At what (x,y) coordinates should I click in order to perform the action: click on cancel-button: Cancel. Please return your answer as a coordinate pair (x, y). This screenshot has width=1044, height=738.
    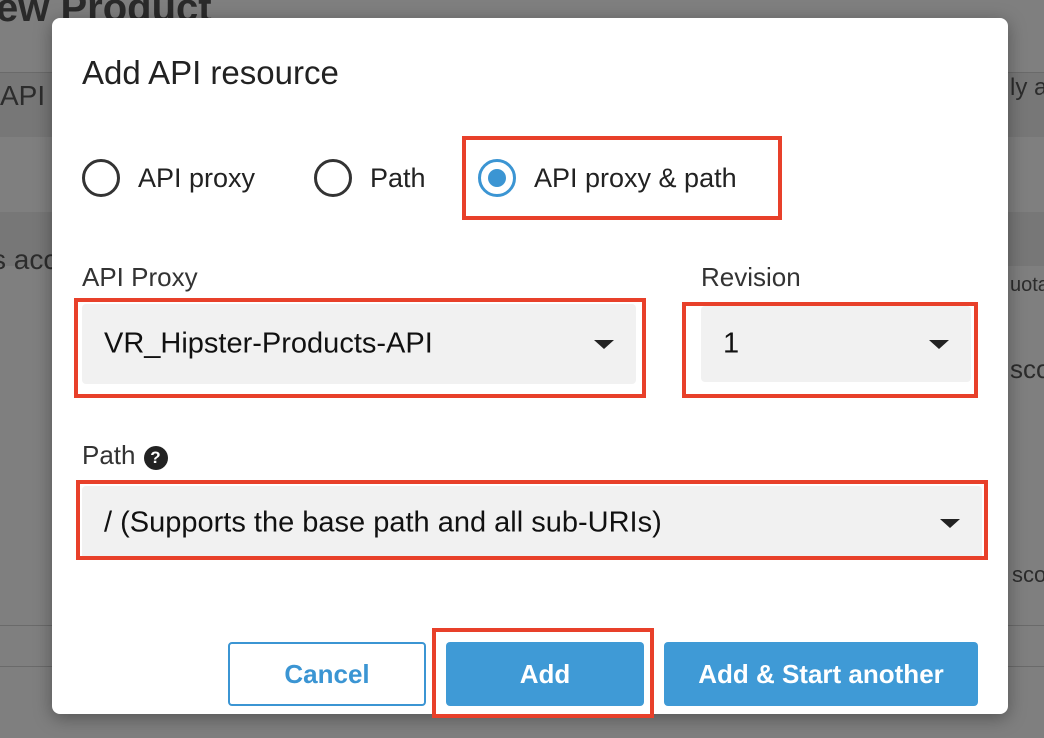
    Looking at the image, I should click on (327, 674).